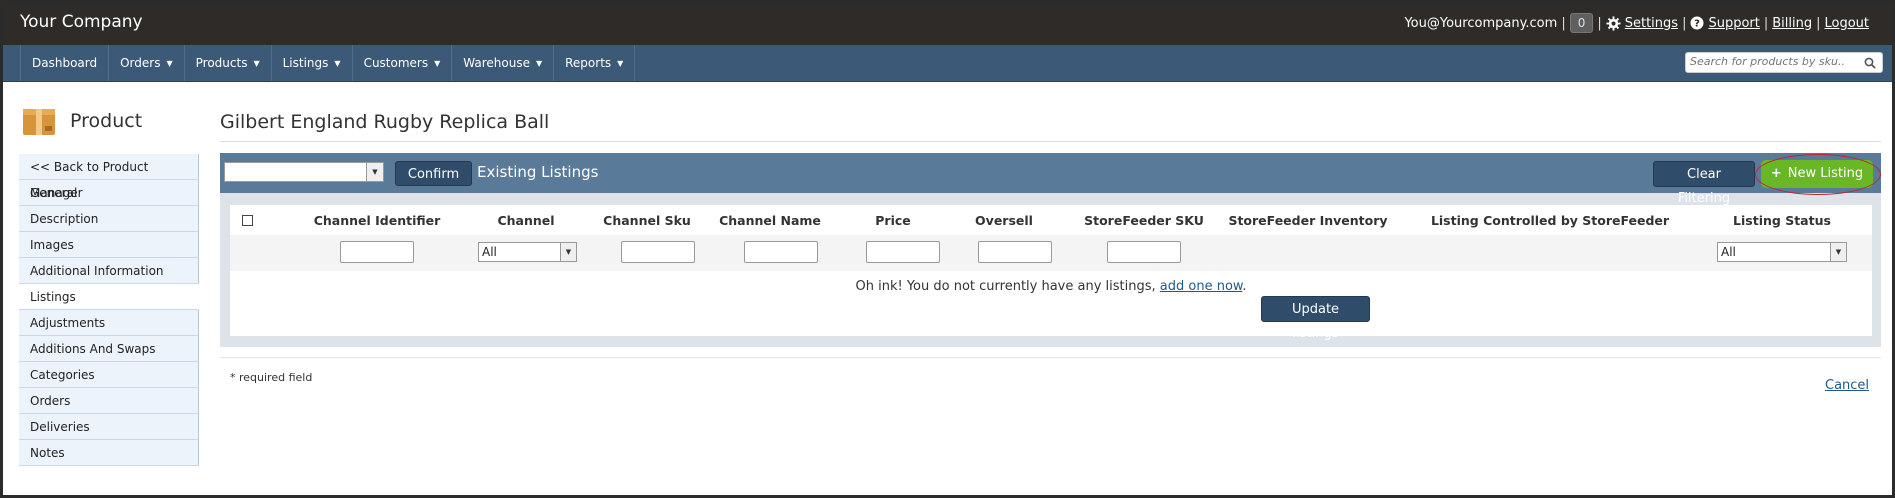  I want to click on sidebar-title: Product, so click(106, 121).